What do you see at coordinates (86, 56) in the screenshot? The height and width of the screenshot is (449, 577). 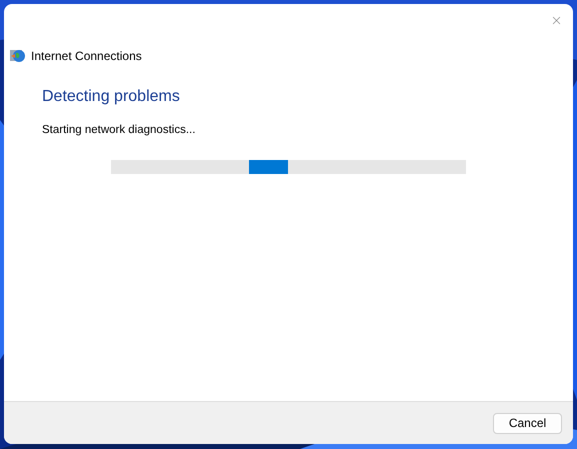 I see `window-title: Internet Connections` at bounding box center [86, 56].